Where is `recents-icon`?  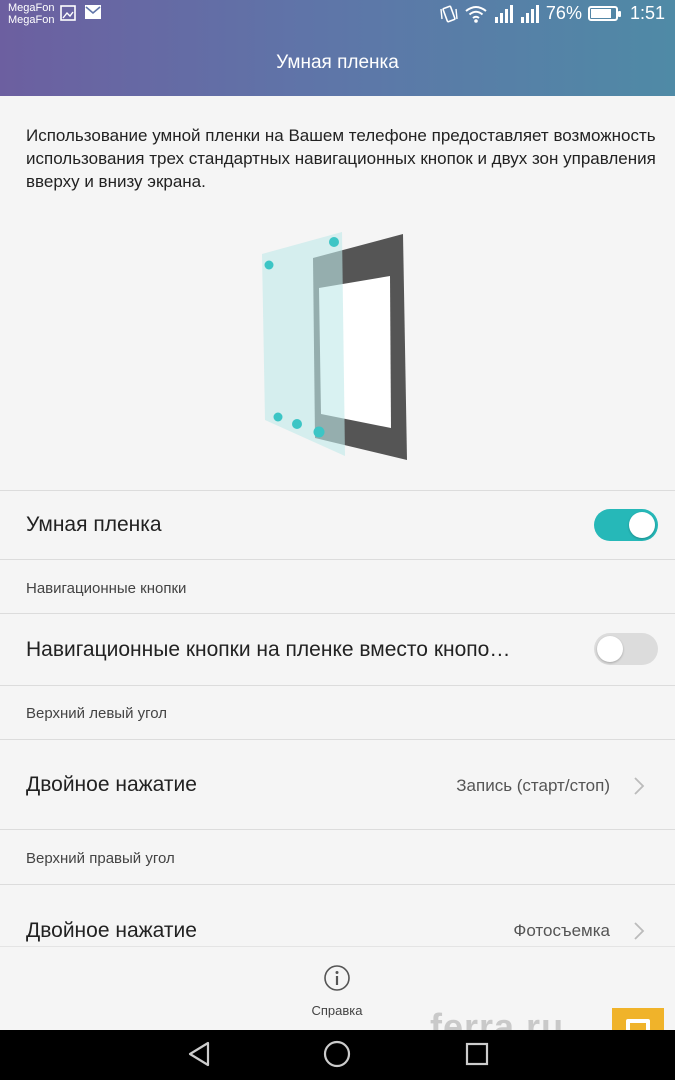 recents-icon is located at coordinates (477, 1054).